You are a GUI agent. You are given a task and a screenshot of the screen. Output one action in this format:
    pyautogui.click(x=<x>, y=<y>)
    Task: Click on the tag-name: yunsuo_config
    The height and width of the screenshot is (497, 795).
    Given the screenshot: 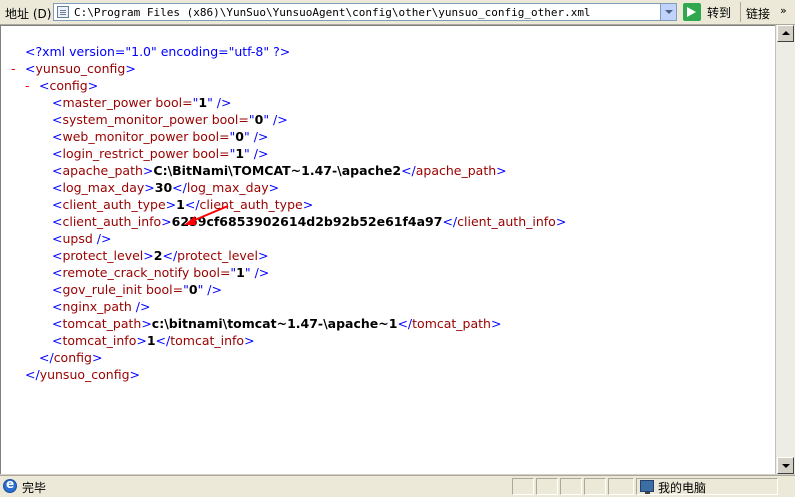 What is the action you would take?
    pyautogui.click(x=84, y=374)
    